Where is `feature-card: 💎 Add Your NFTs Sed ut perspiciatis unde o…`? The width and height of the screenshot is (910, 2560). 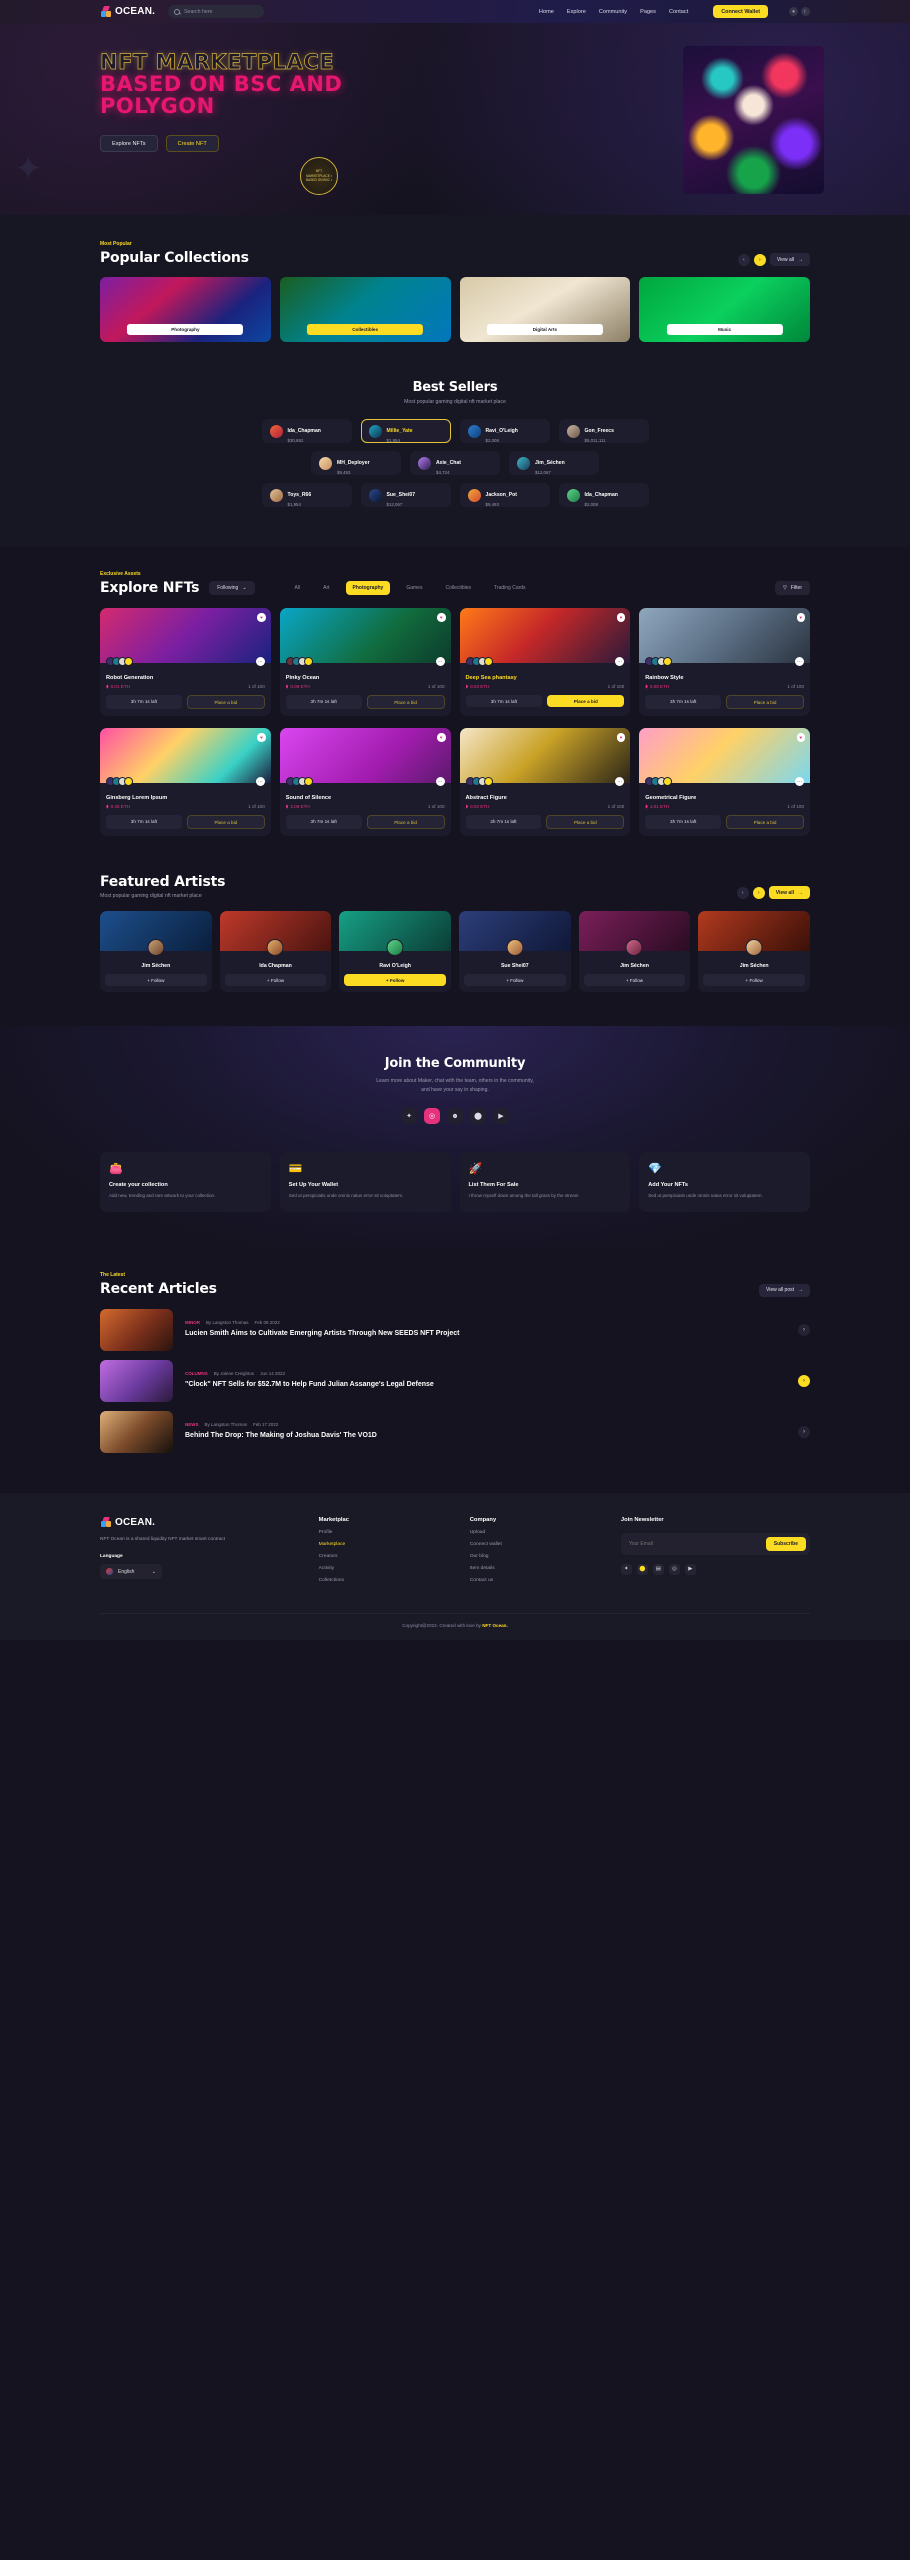
feature-card: 💎 Add Your NFTs Sed ut perspiciatis unde o… is located at coordinates (724, 1182).